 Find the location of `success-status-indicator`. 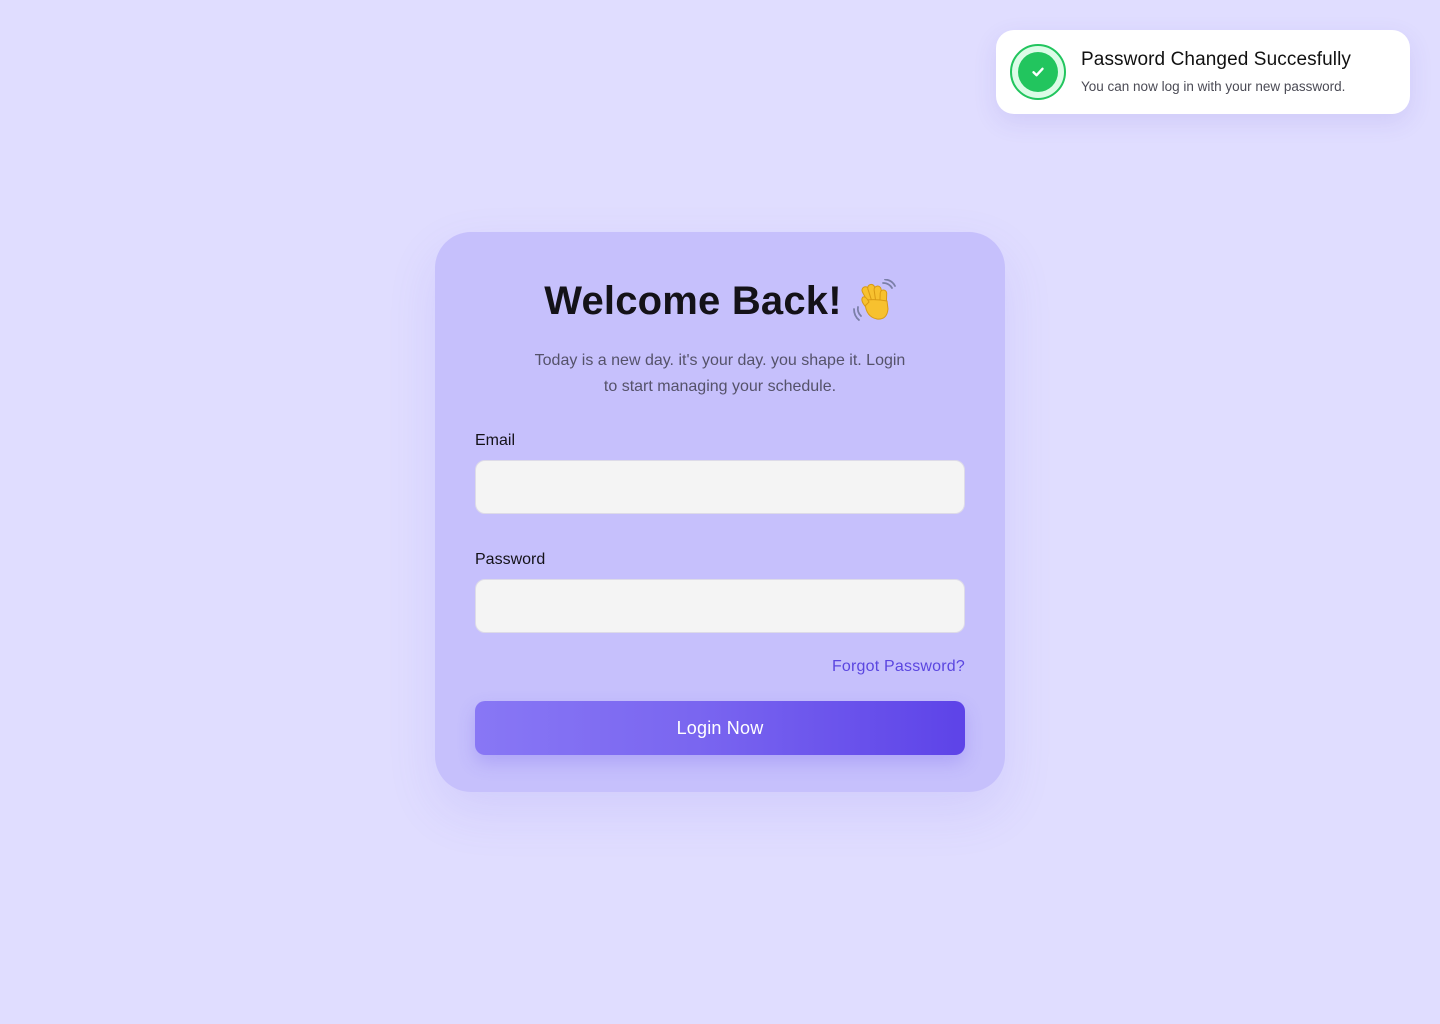

success-status-indicator is located at coordinates (1038, 72).